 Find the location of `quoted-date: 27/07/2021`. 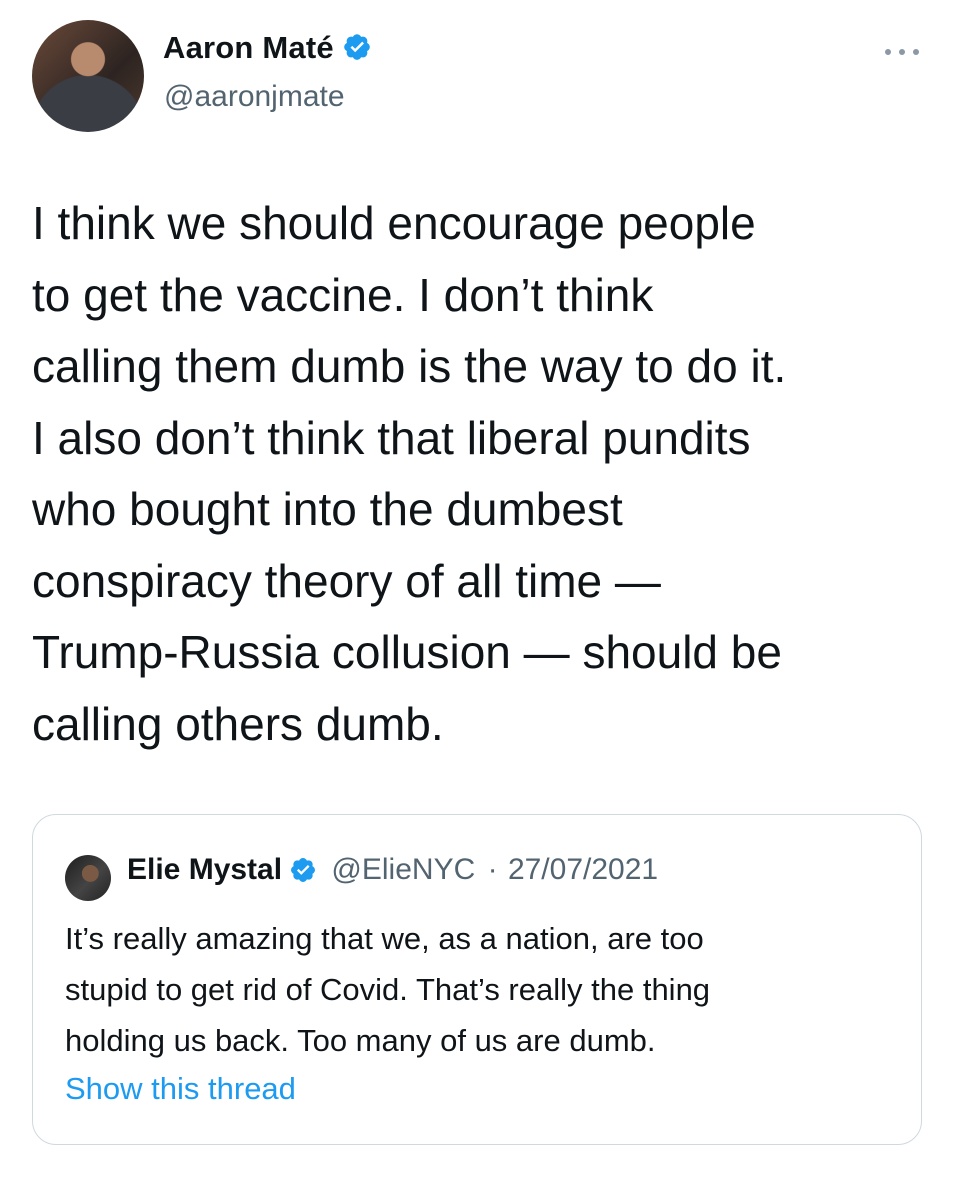

quoted-date: 27/07/2021 is located at coordinates (583, 869).